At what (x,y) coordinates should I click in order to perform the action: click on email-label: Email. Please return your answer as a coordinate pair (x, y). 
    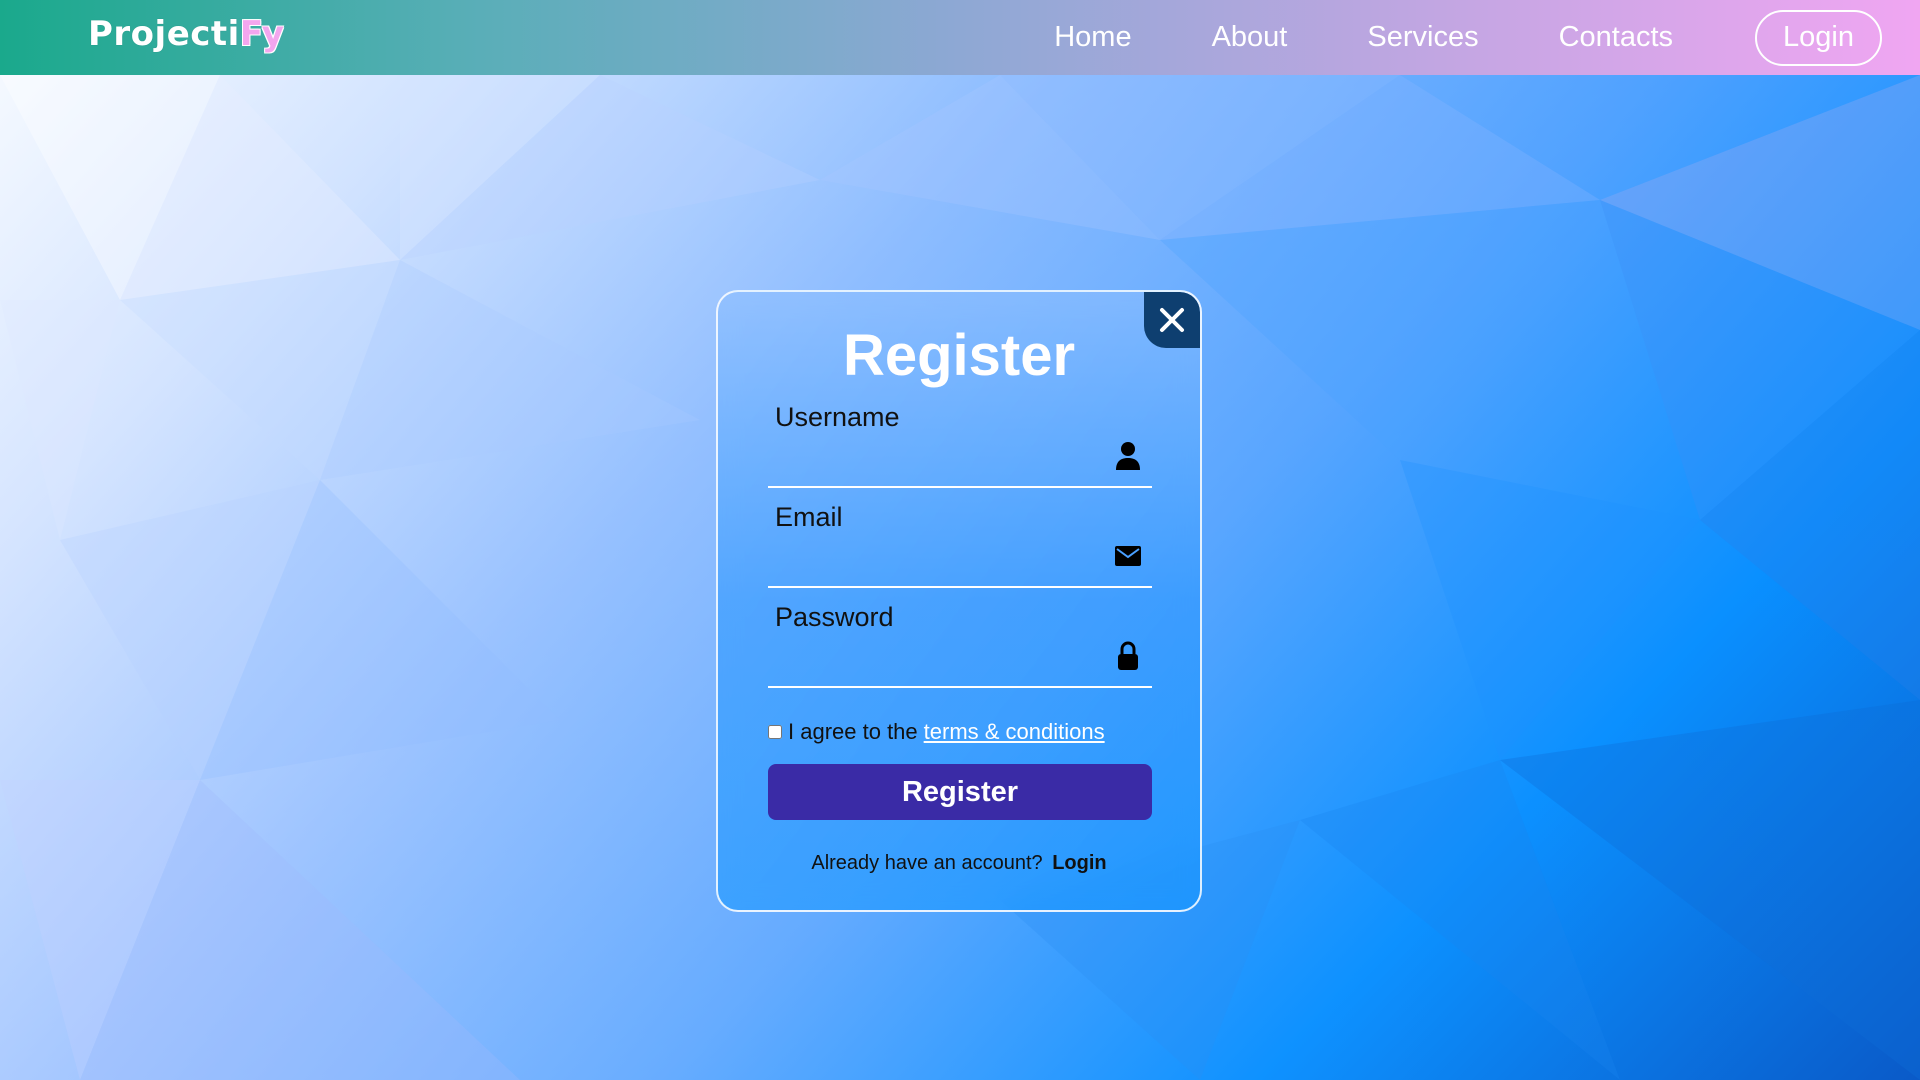
    Looking at the image, I should click on (809, 517).